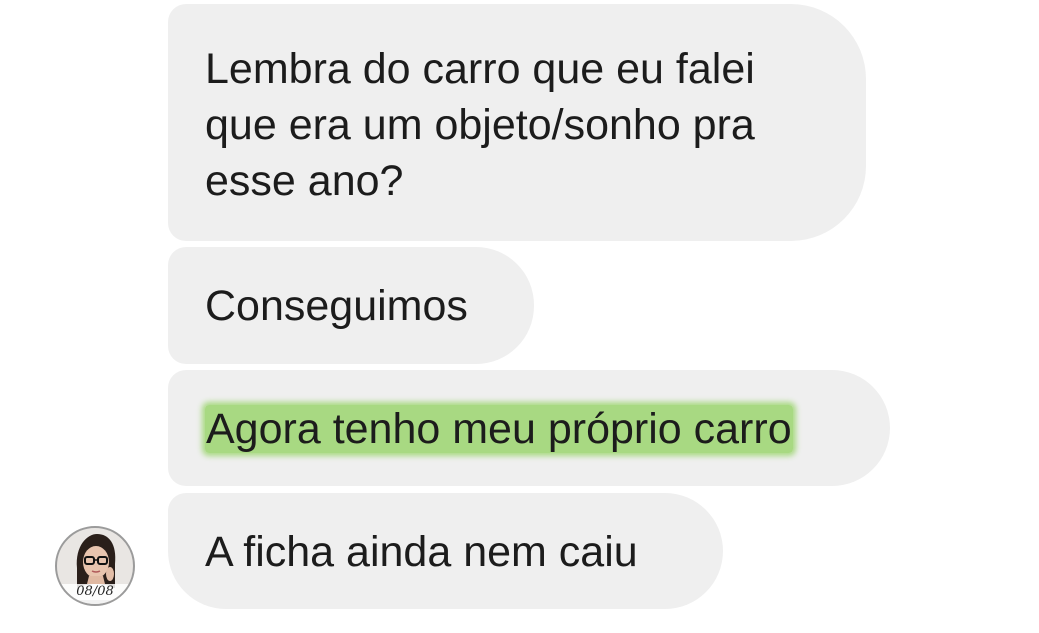 The image size is (1039, 633). I want to click on message-text: Conseguimos, so click(336, 306).